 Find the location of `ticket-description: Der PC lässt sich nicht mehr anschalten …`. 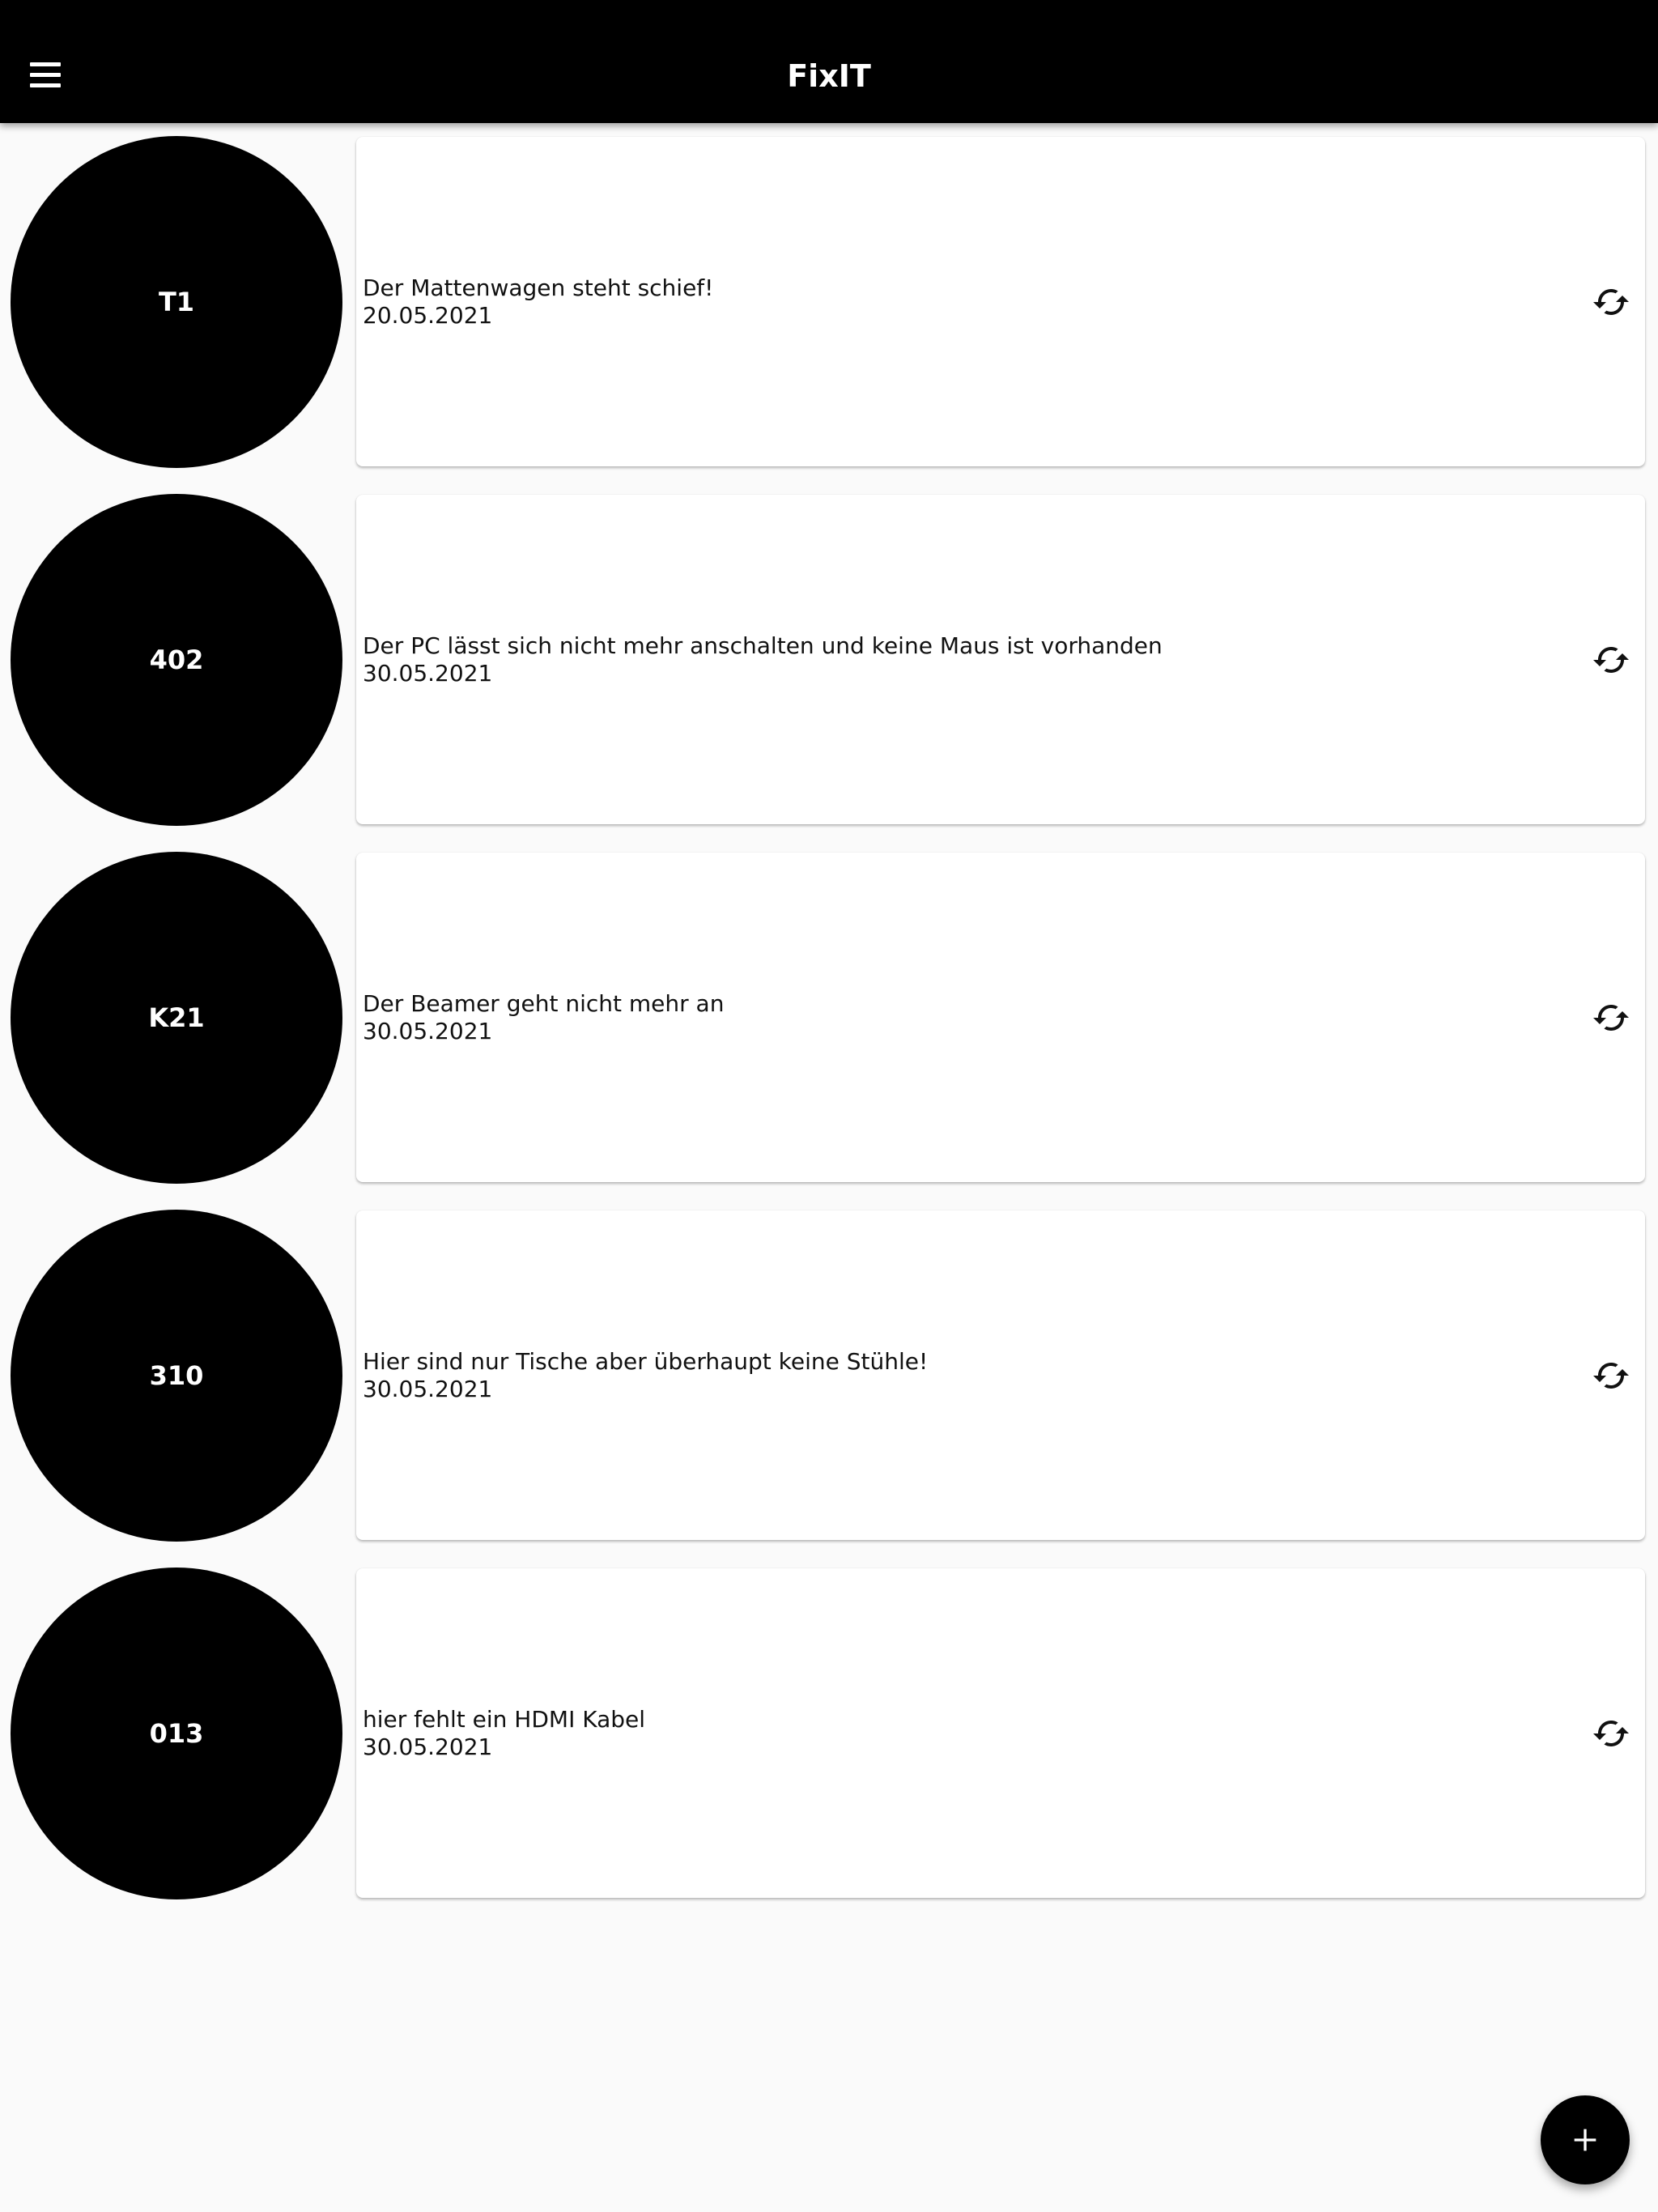

ticket-description: Der PC lässt sich nicht mehr anschalten … is located at coordinates (763, 645).